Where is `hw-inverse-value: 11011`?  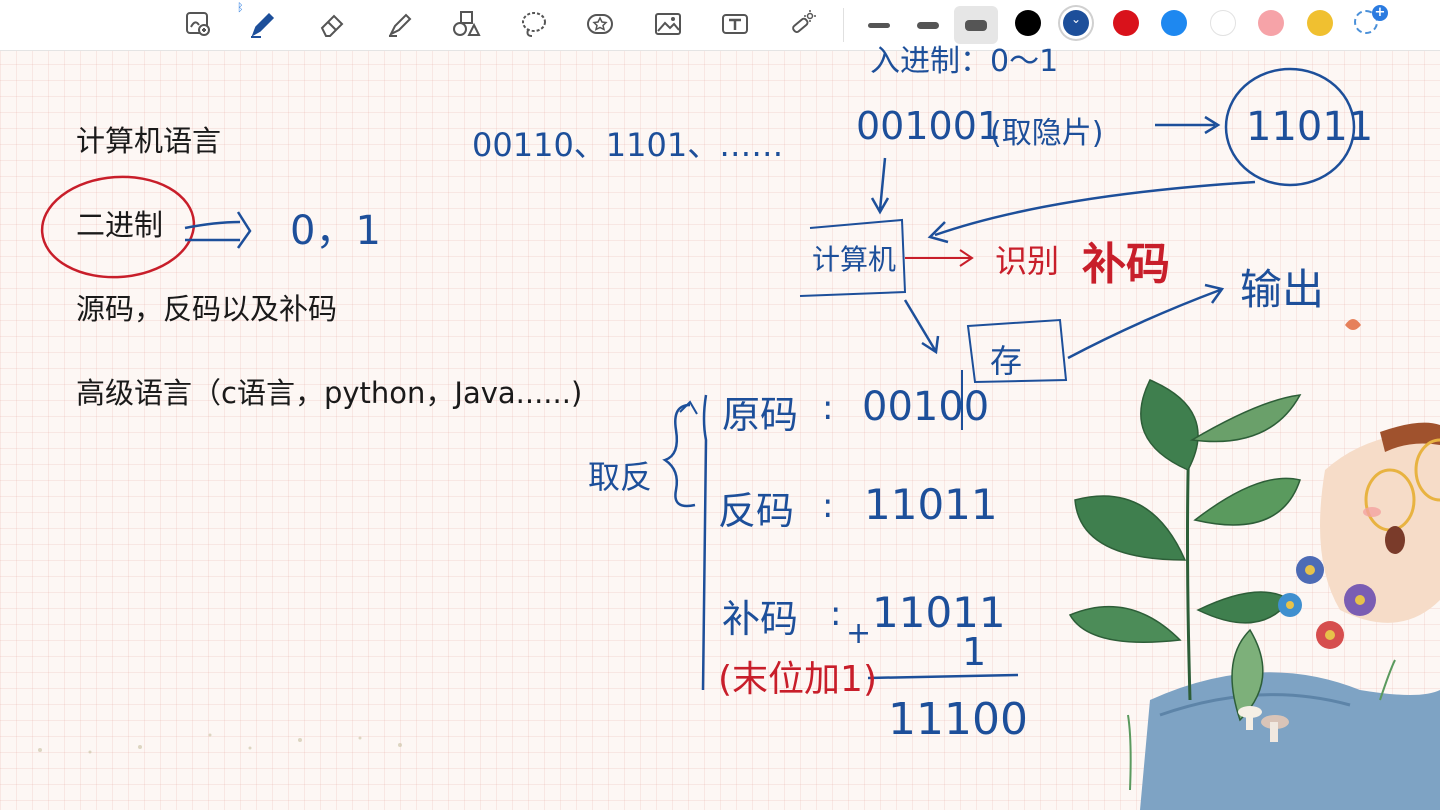
hw-inverse-value: 11011 is located at coordinates (931, 504).